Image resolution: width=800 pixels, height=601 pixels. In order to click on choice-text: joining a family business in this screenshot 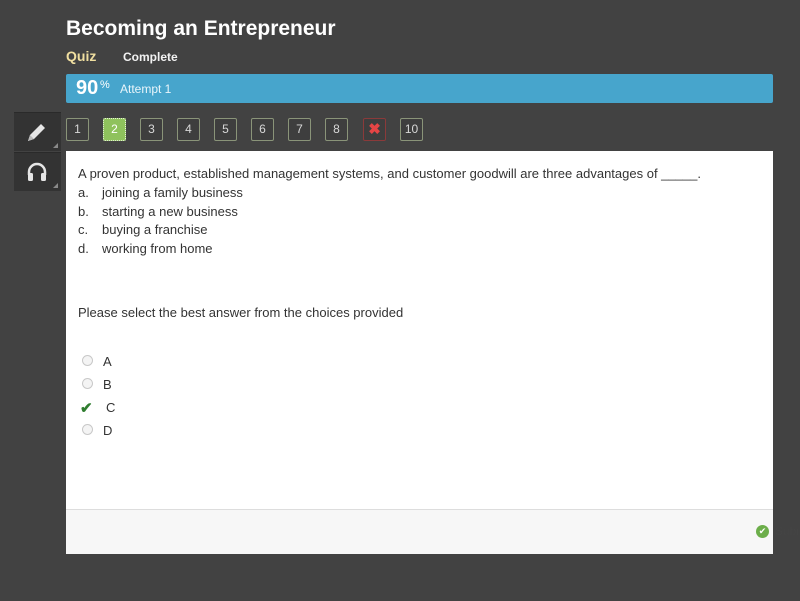, I will do `click(172, 192)`.